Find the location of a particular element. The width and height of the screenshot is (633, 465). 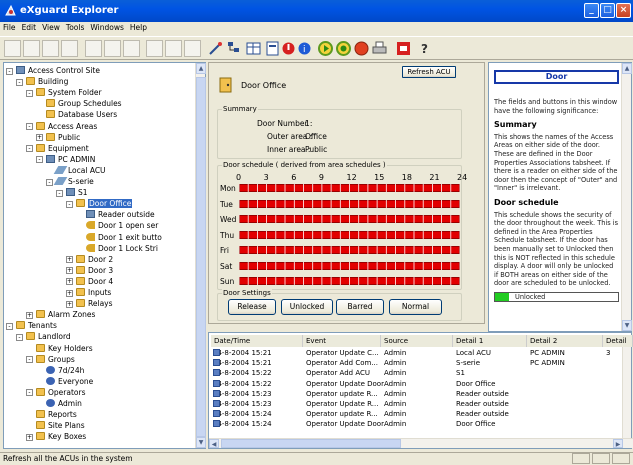

scroll-thumb is located at coordinates (201, 257).